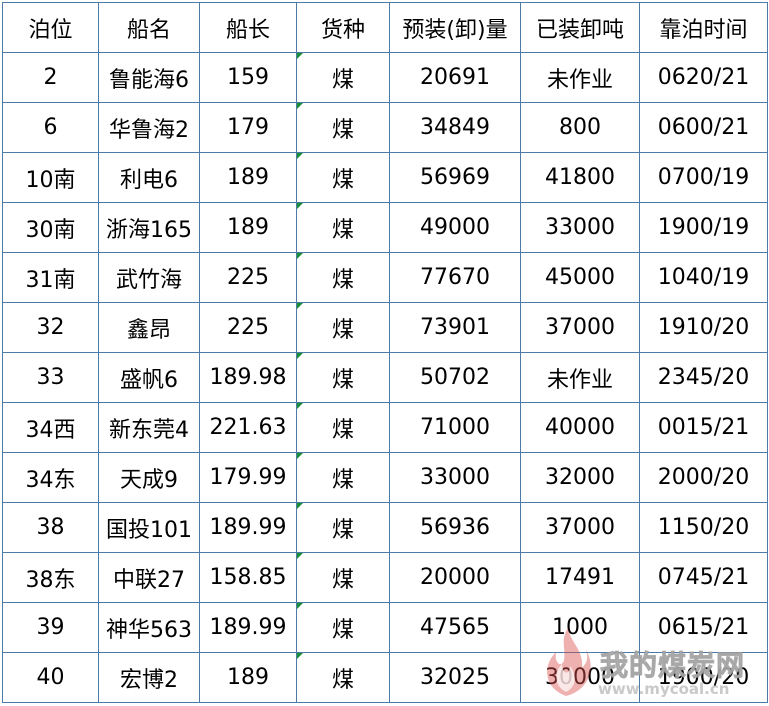  Describe the element at coordinates (50, 427) in the screenshot. I see `berth-cell: 34西` at that location.